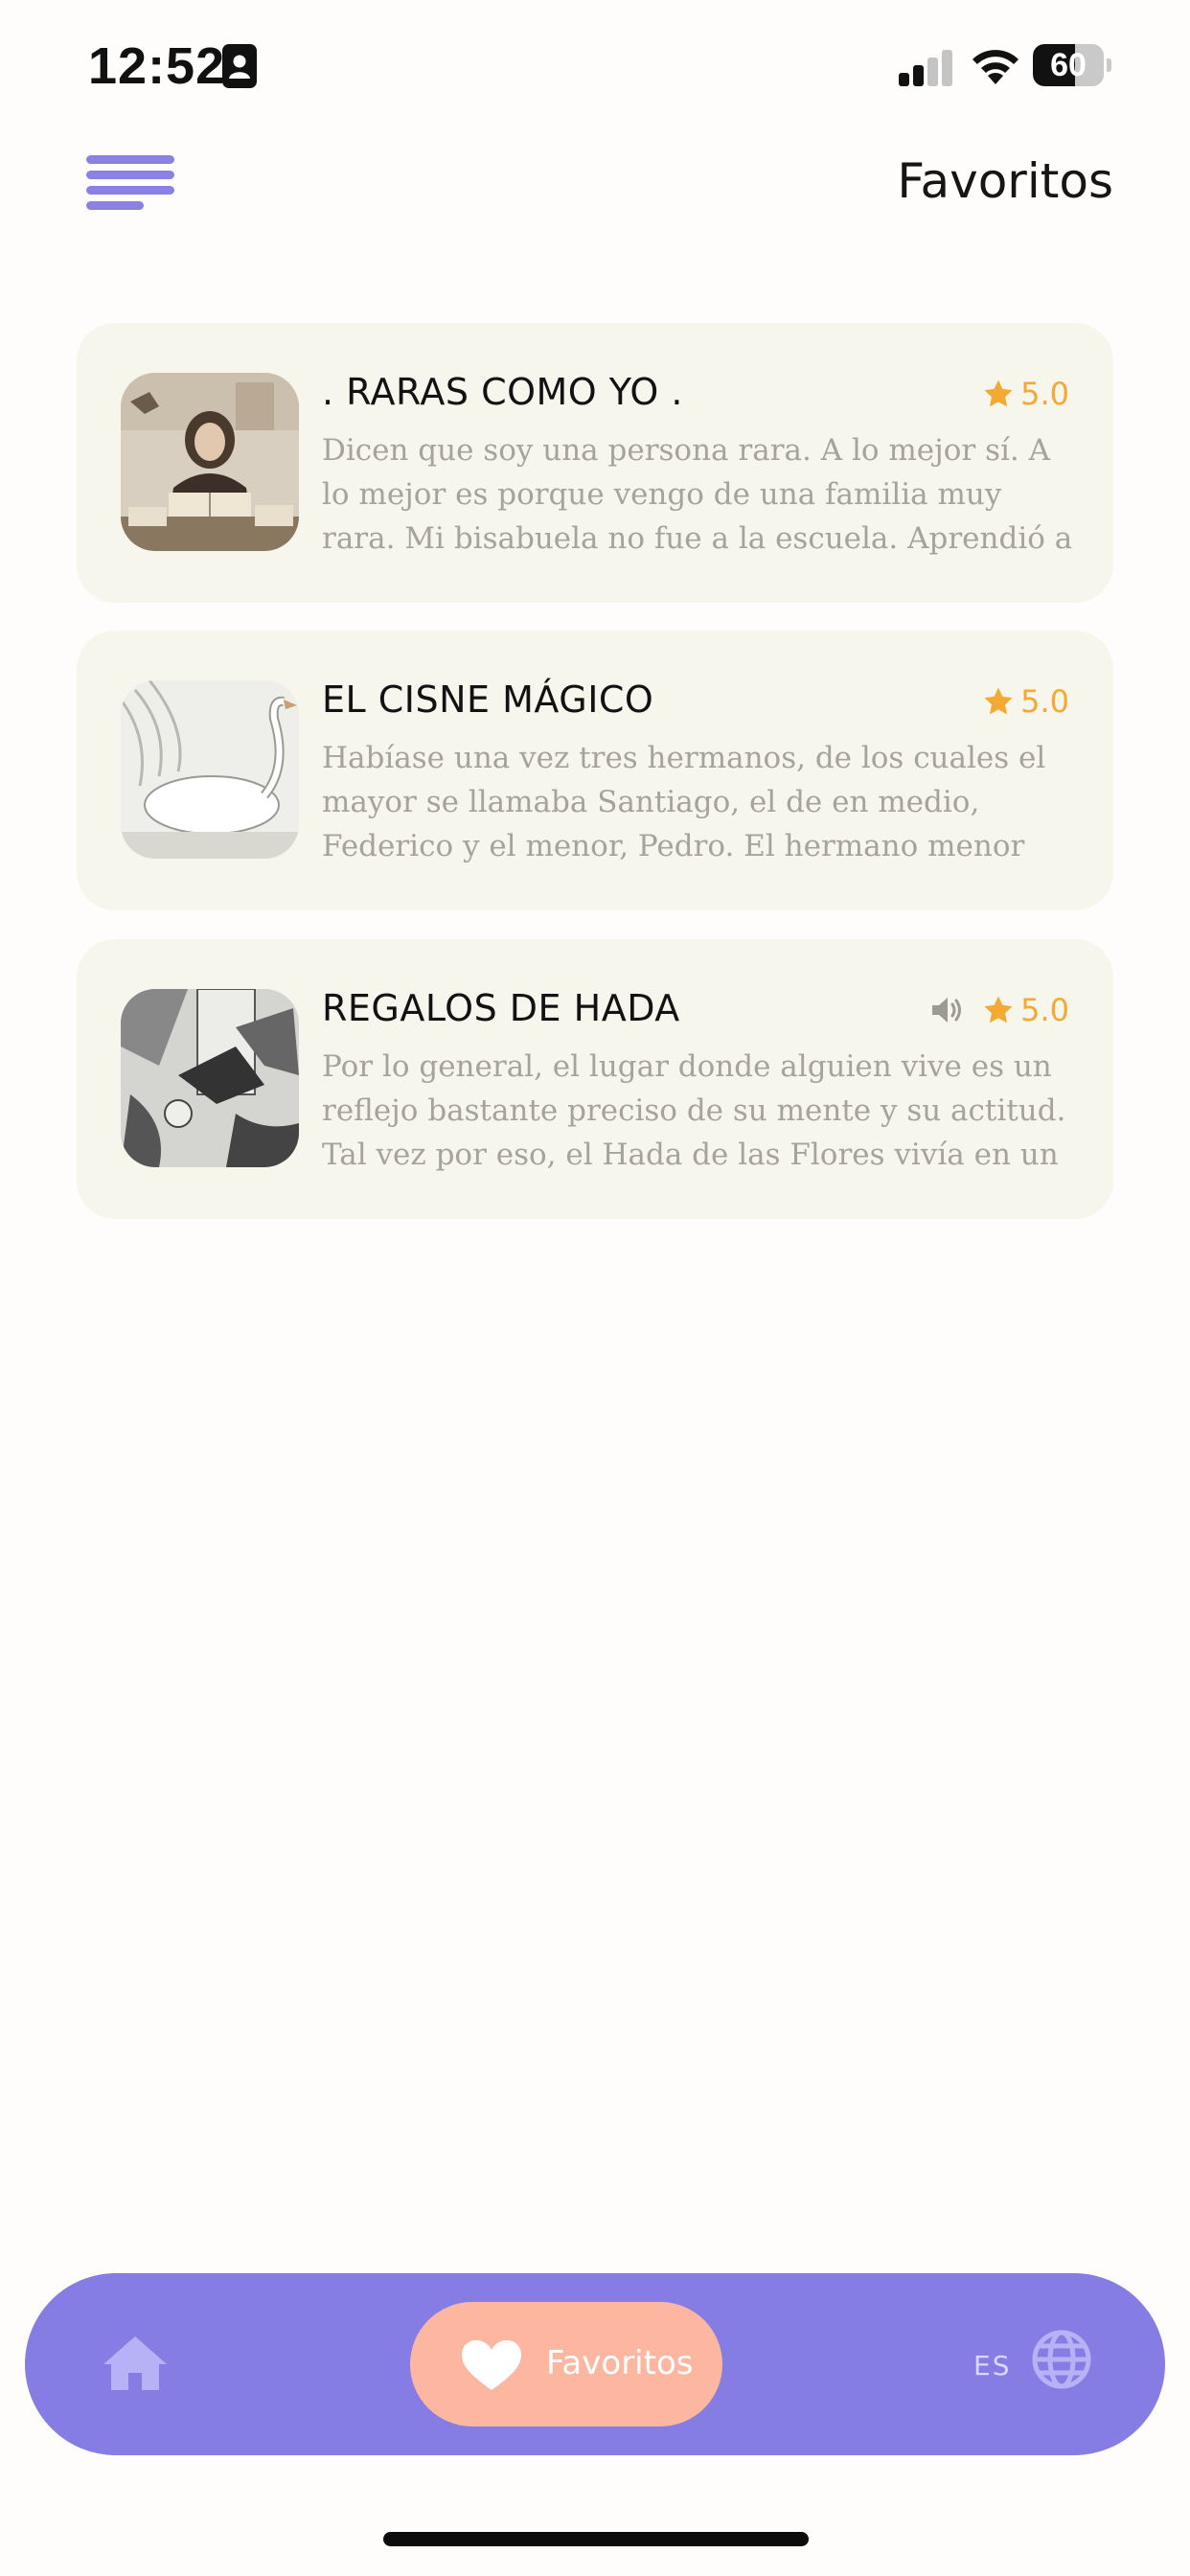 The width and height of the screenshot is (1190, 2576). Describe the element at coordinates (926, 68) in the screenshot. I see `cellular-signal-icon` at that location.